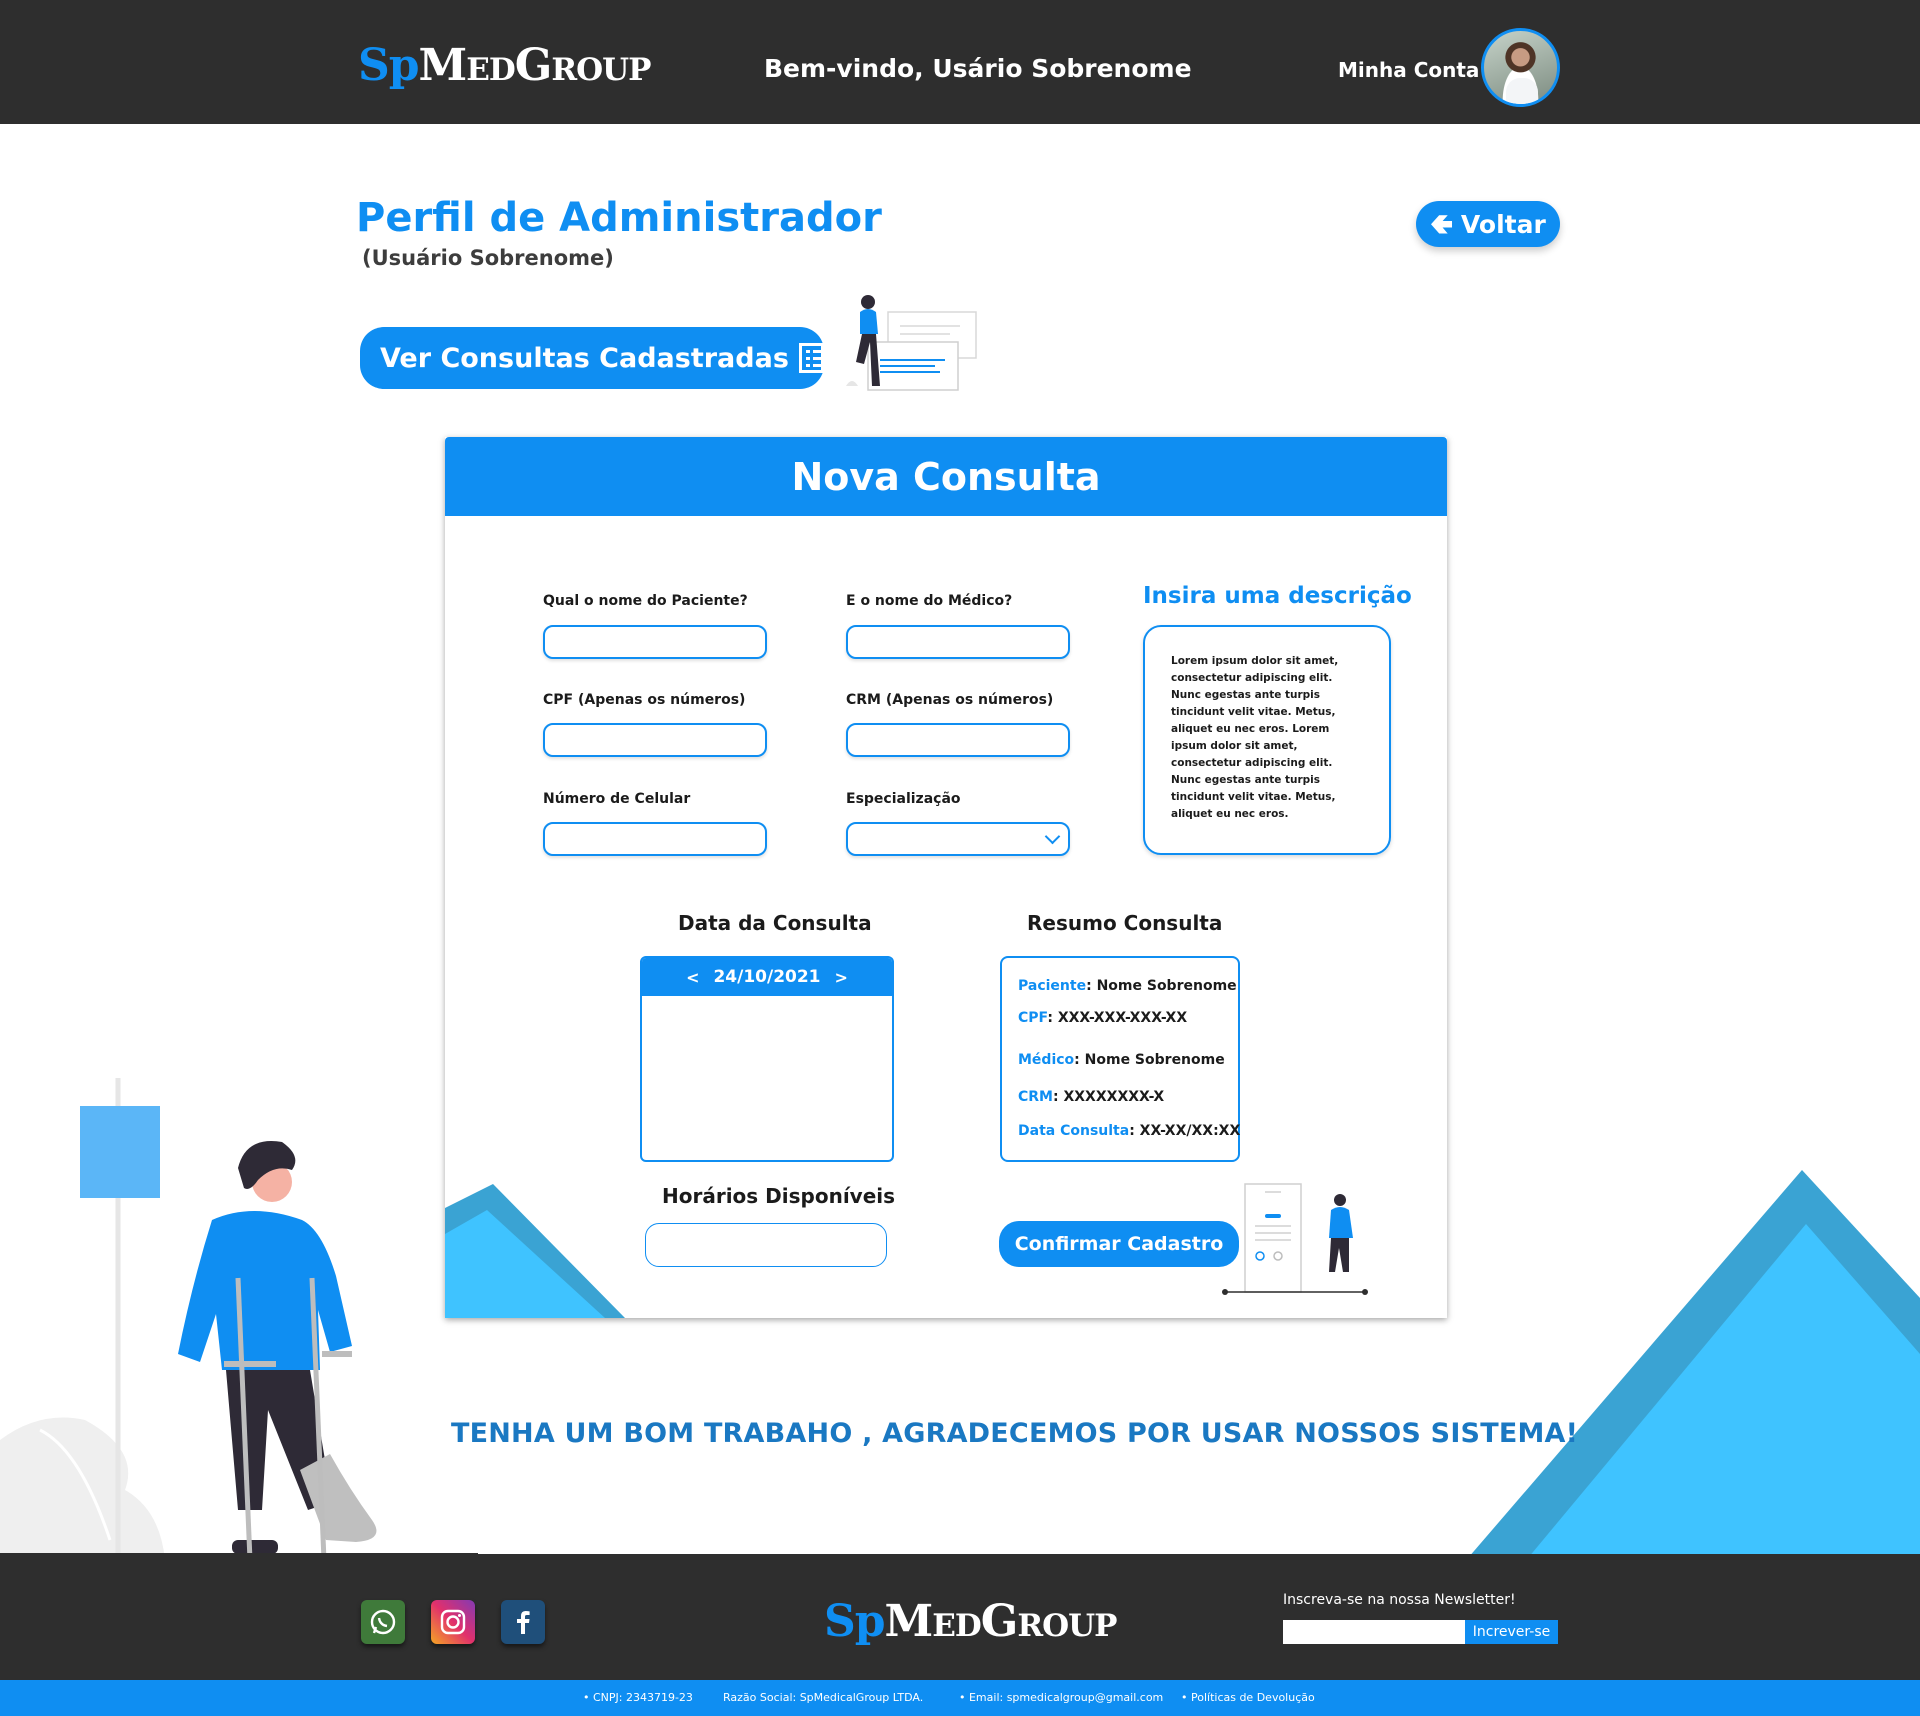 The image size is (1920, 1716). I want to click on available-times-title: Horários Disponíveis, so click(779, 1196).